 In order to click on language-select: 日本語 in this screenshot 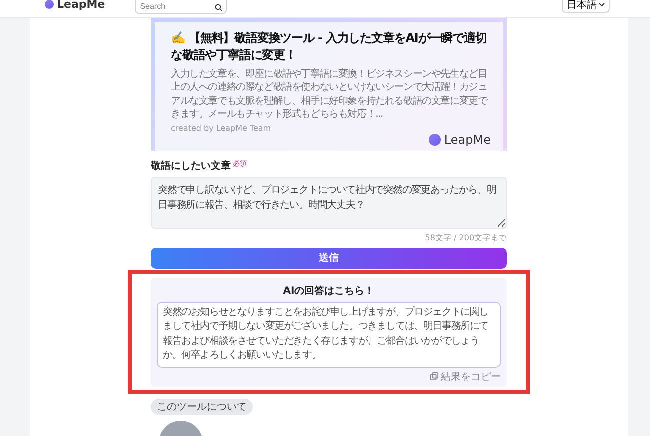, I will do `click(586, 6)`.